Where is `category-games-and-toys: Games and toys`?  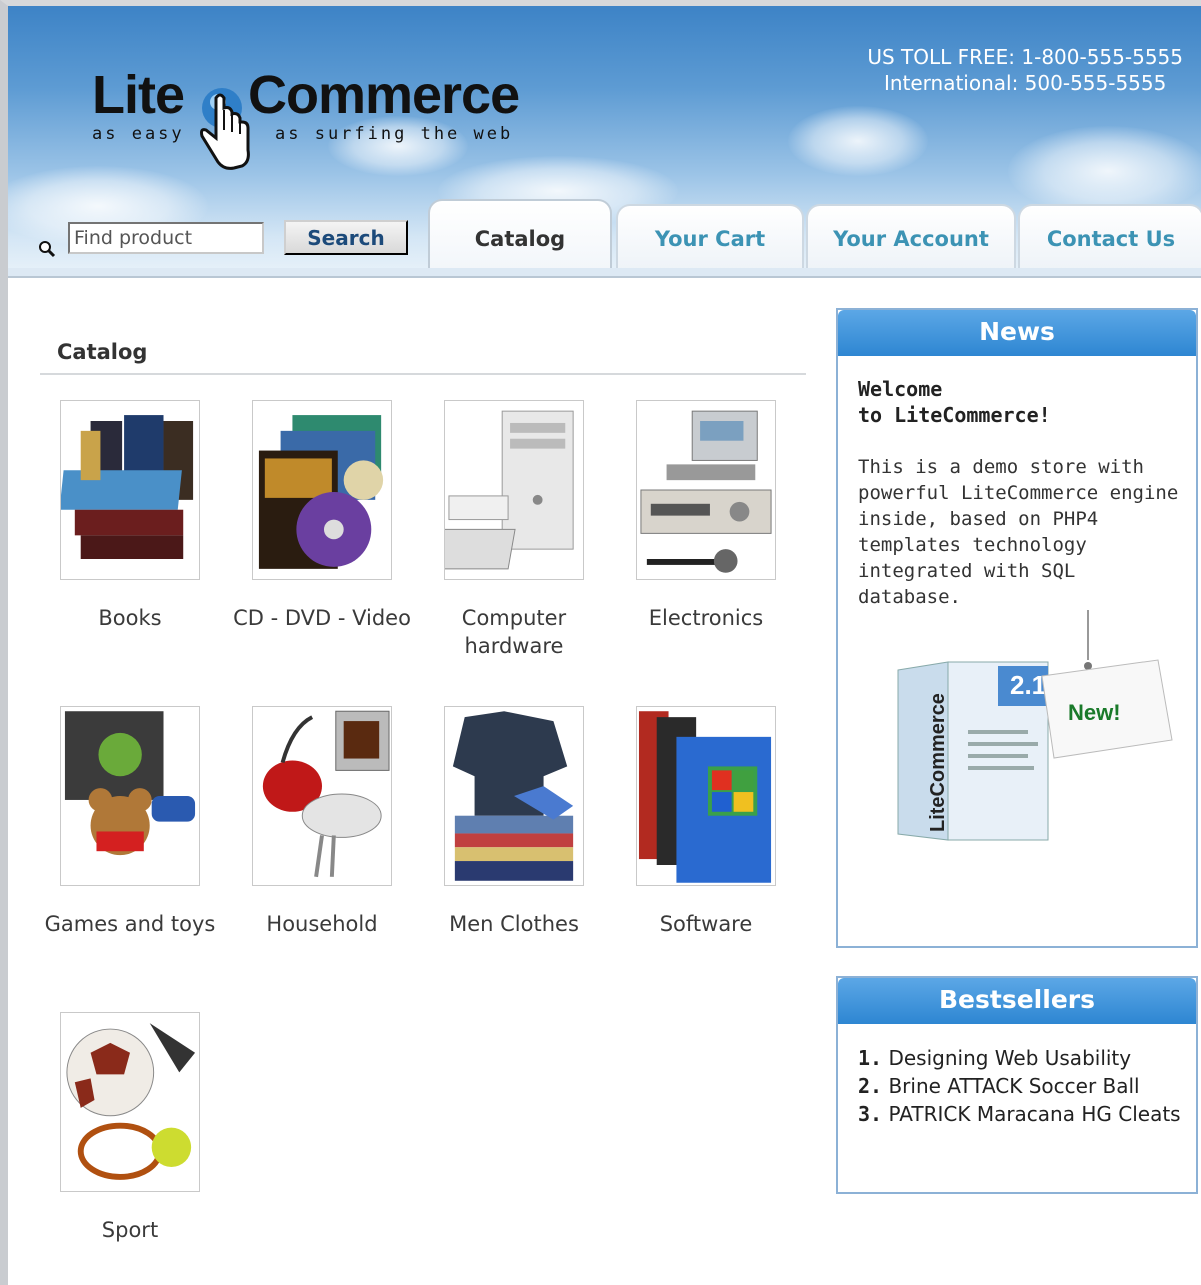
category-games-and-toys: Games and toys is located at coordinates (130, 822).